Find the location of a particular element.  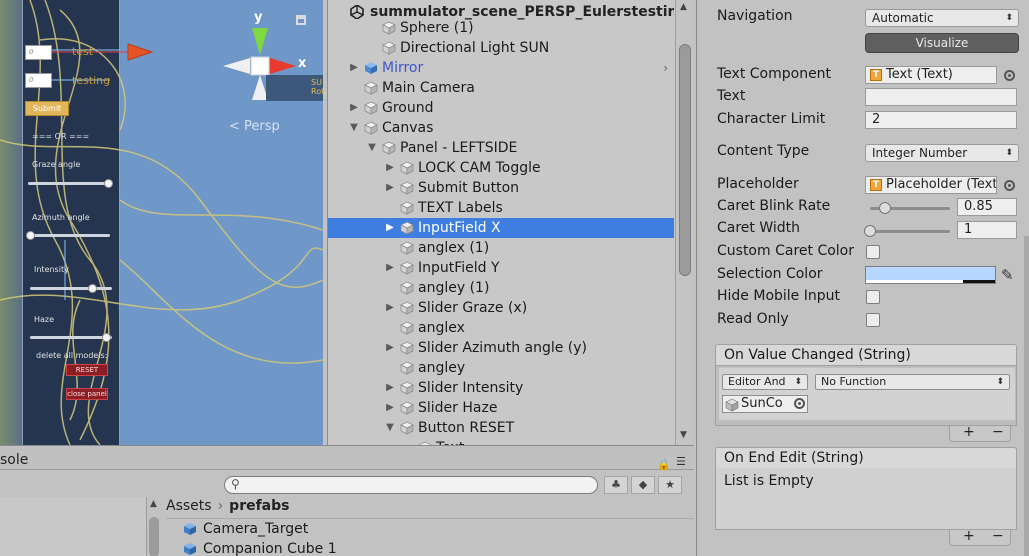

scroll-up-arrow: ▲ is located at coordinates (683, 7).